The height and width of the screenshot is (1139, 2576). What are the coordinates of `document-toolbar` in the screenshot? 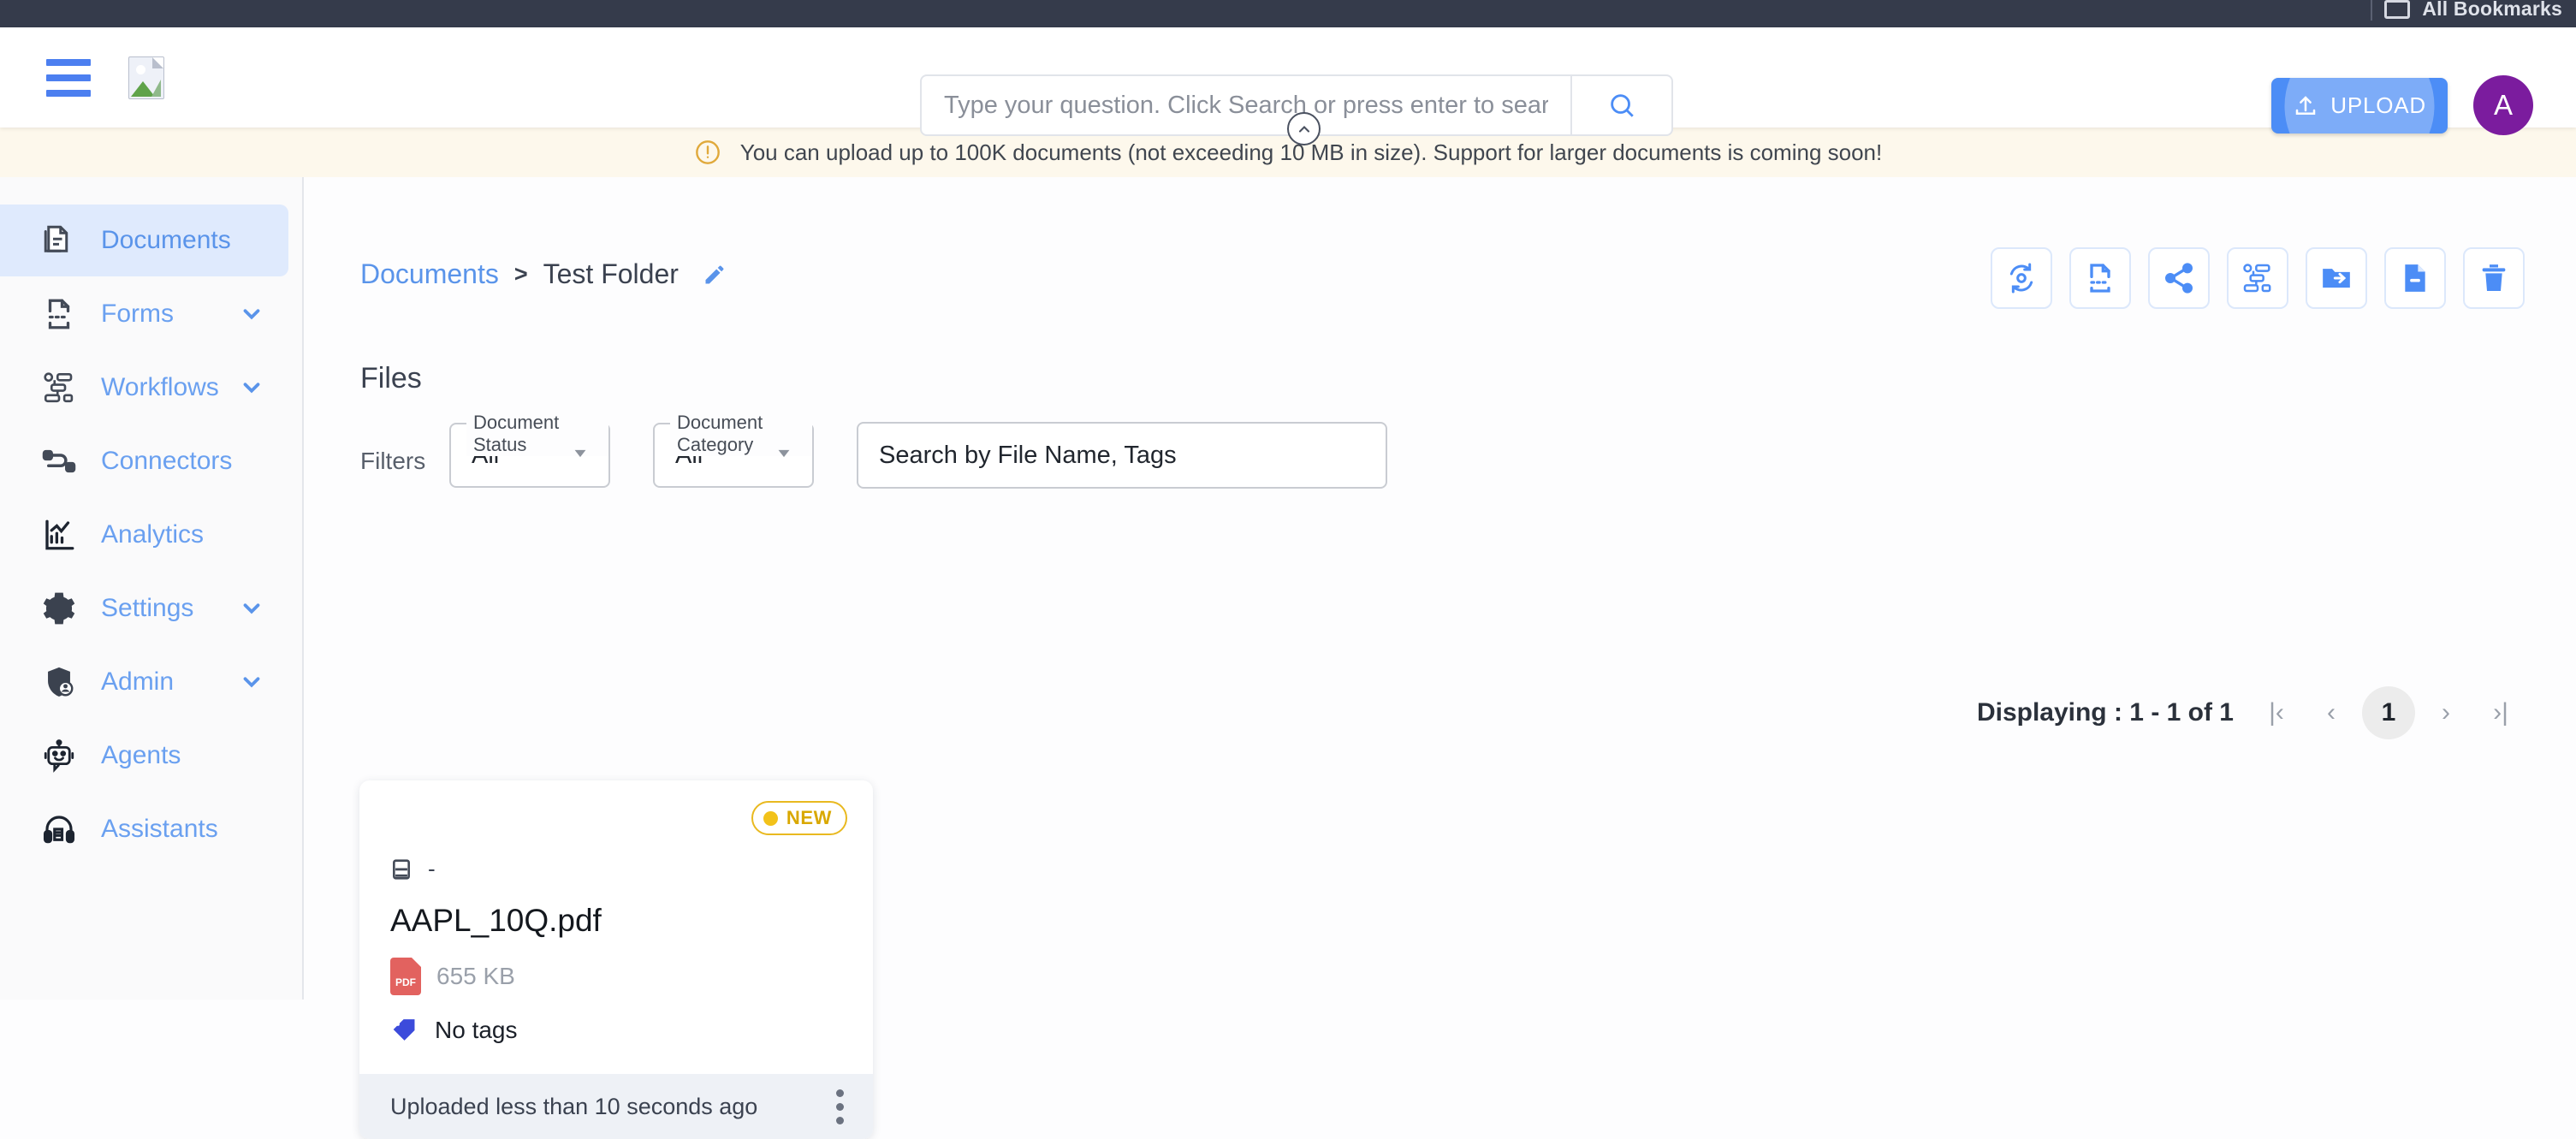 It's located at (2258, 278).